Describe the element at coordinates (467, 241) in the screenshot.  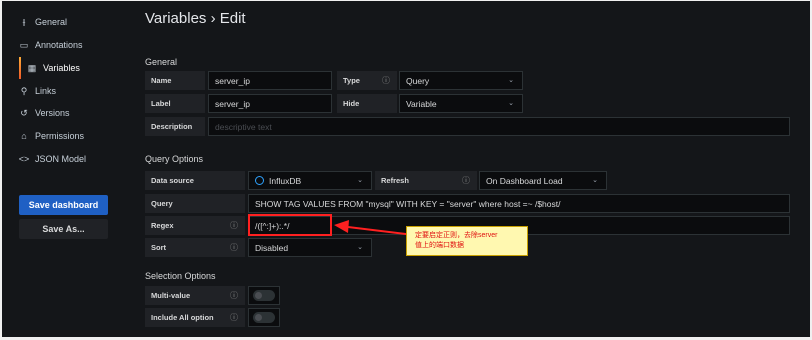
I see `annotation-note: 定要启定正则，去除server 值上的端口数据` at that location.